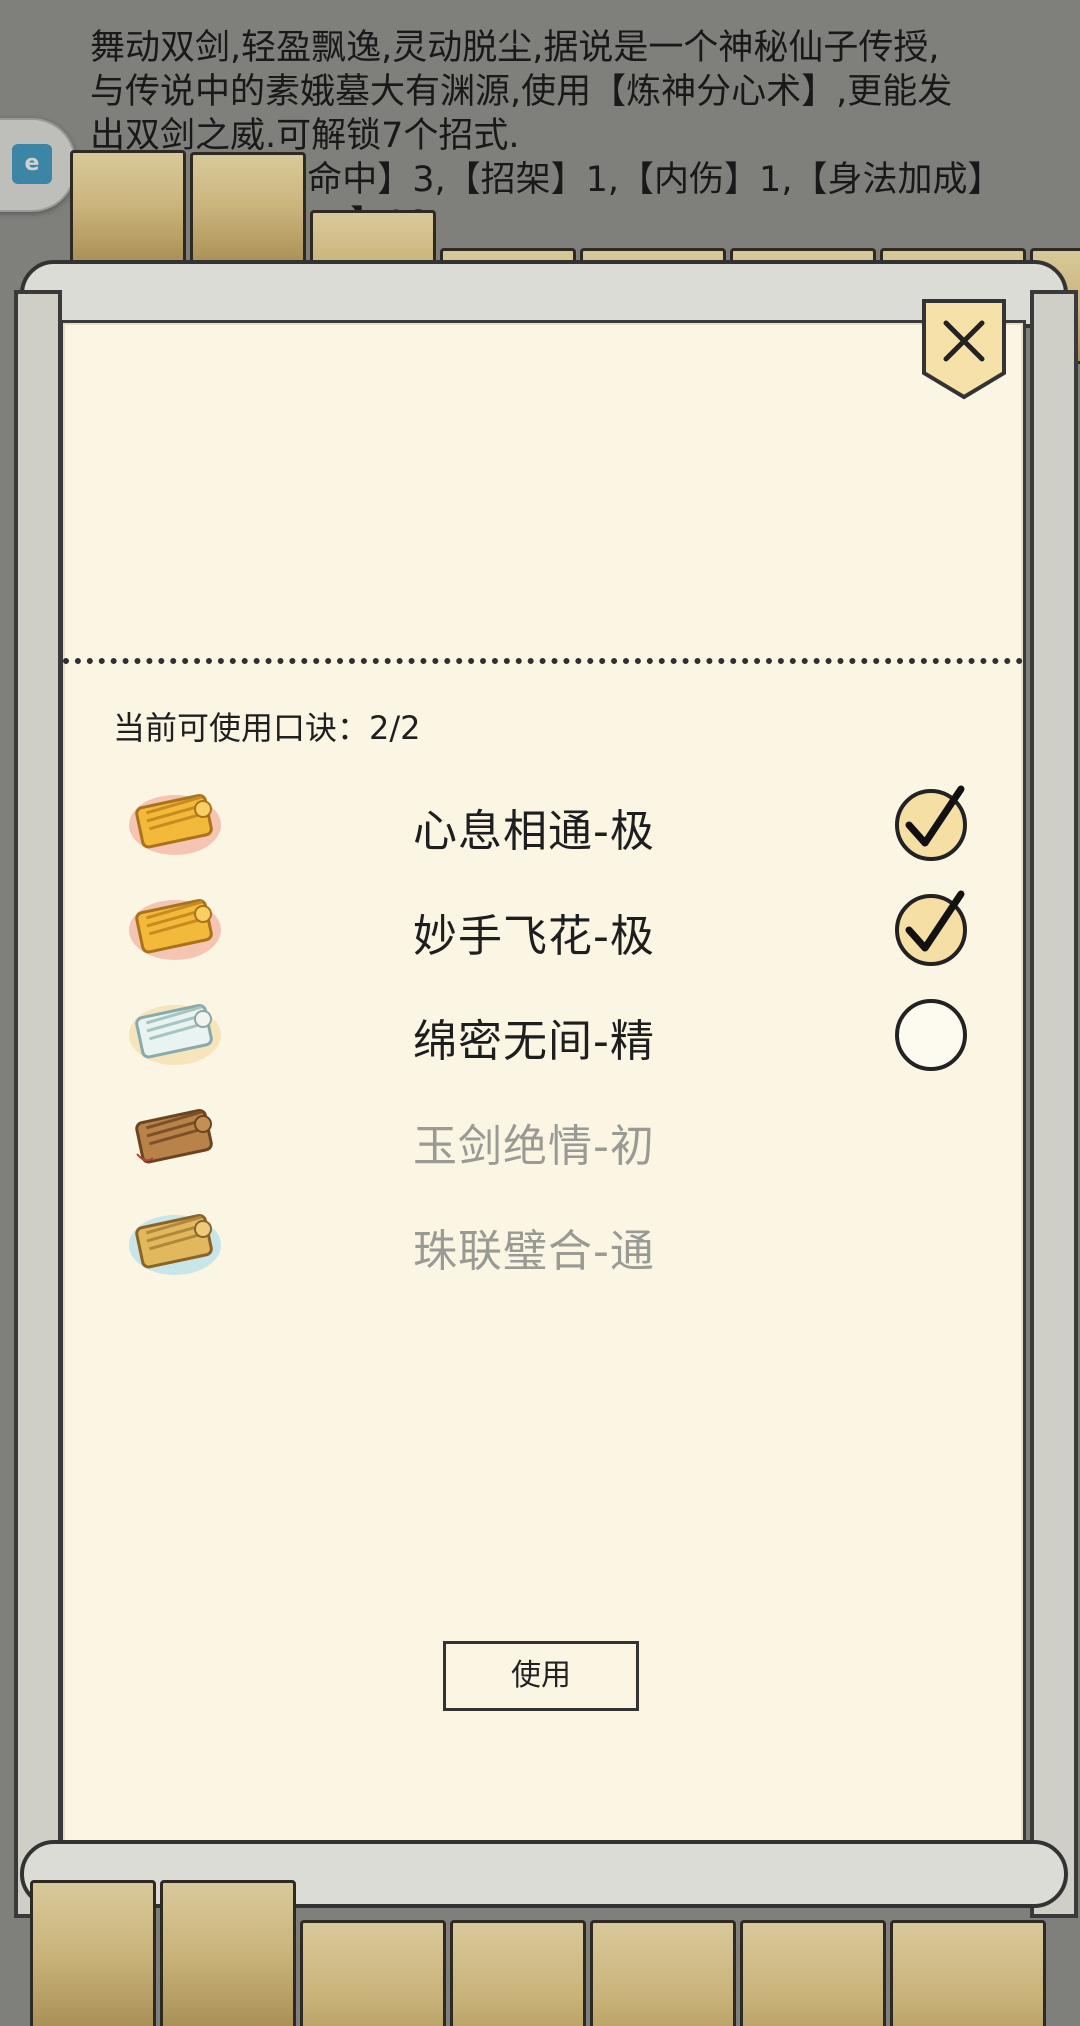 This screenshot has width=1080, height=2026. I want to click on mantra-counter: 当前可使用口诀：2/2, so click(267, 728).